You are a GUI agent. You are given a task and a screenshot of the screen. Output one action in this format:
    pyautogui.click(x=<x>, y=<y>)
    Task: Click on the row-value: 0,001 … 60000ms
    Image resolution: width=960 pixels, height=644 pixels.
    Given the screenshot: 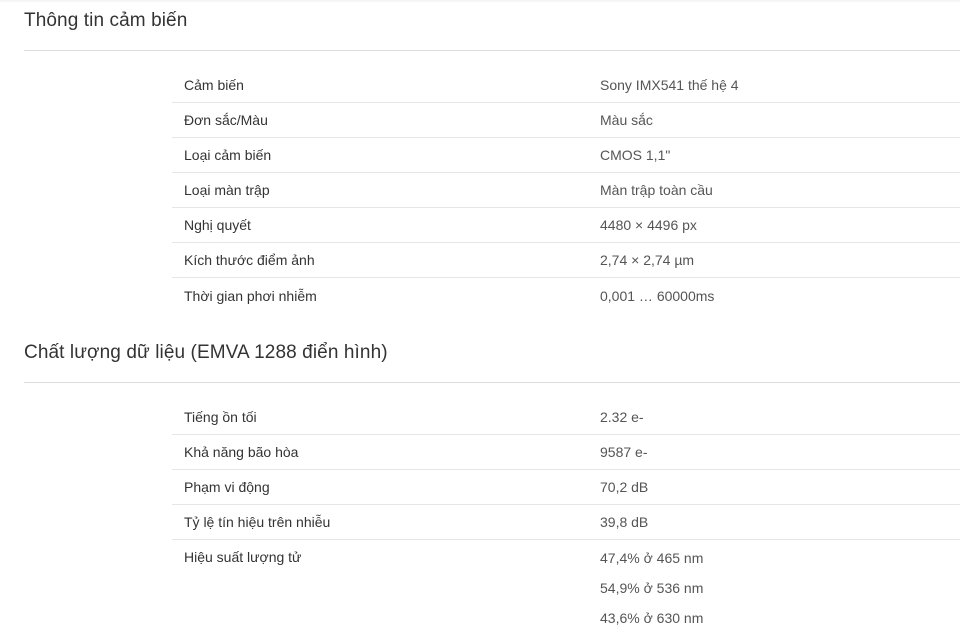 What is the action you would take?
    pyautogui.click(x=657, y=295)
    